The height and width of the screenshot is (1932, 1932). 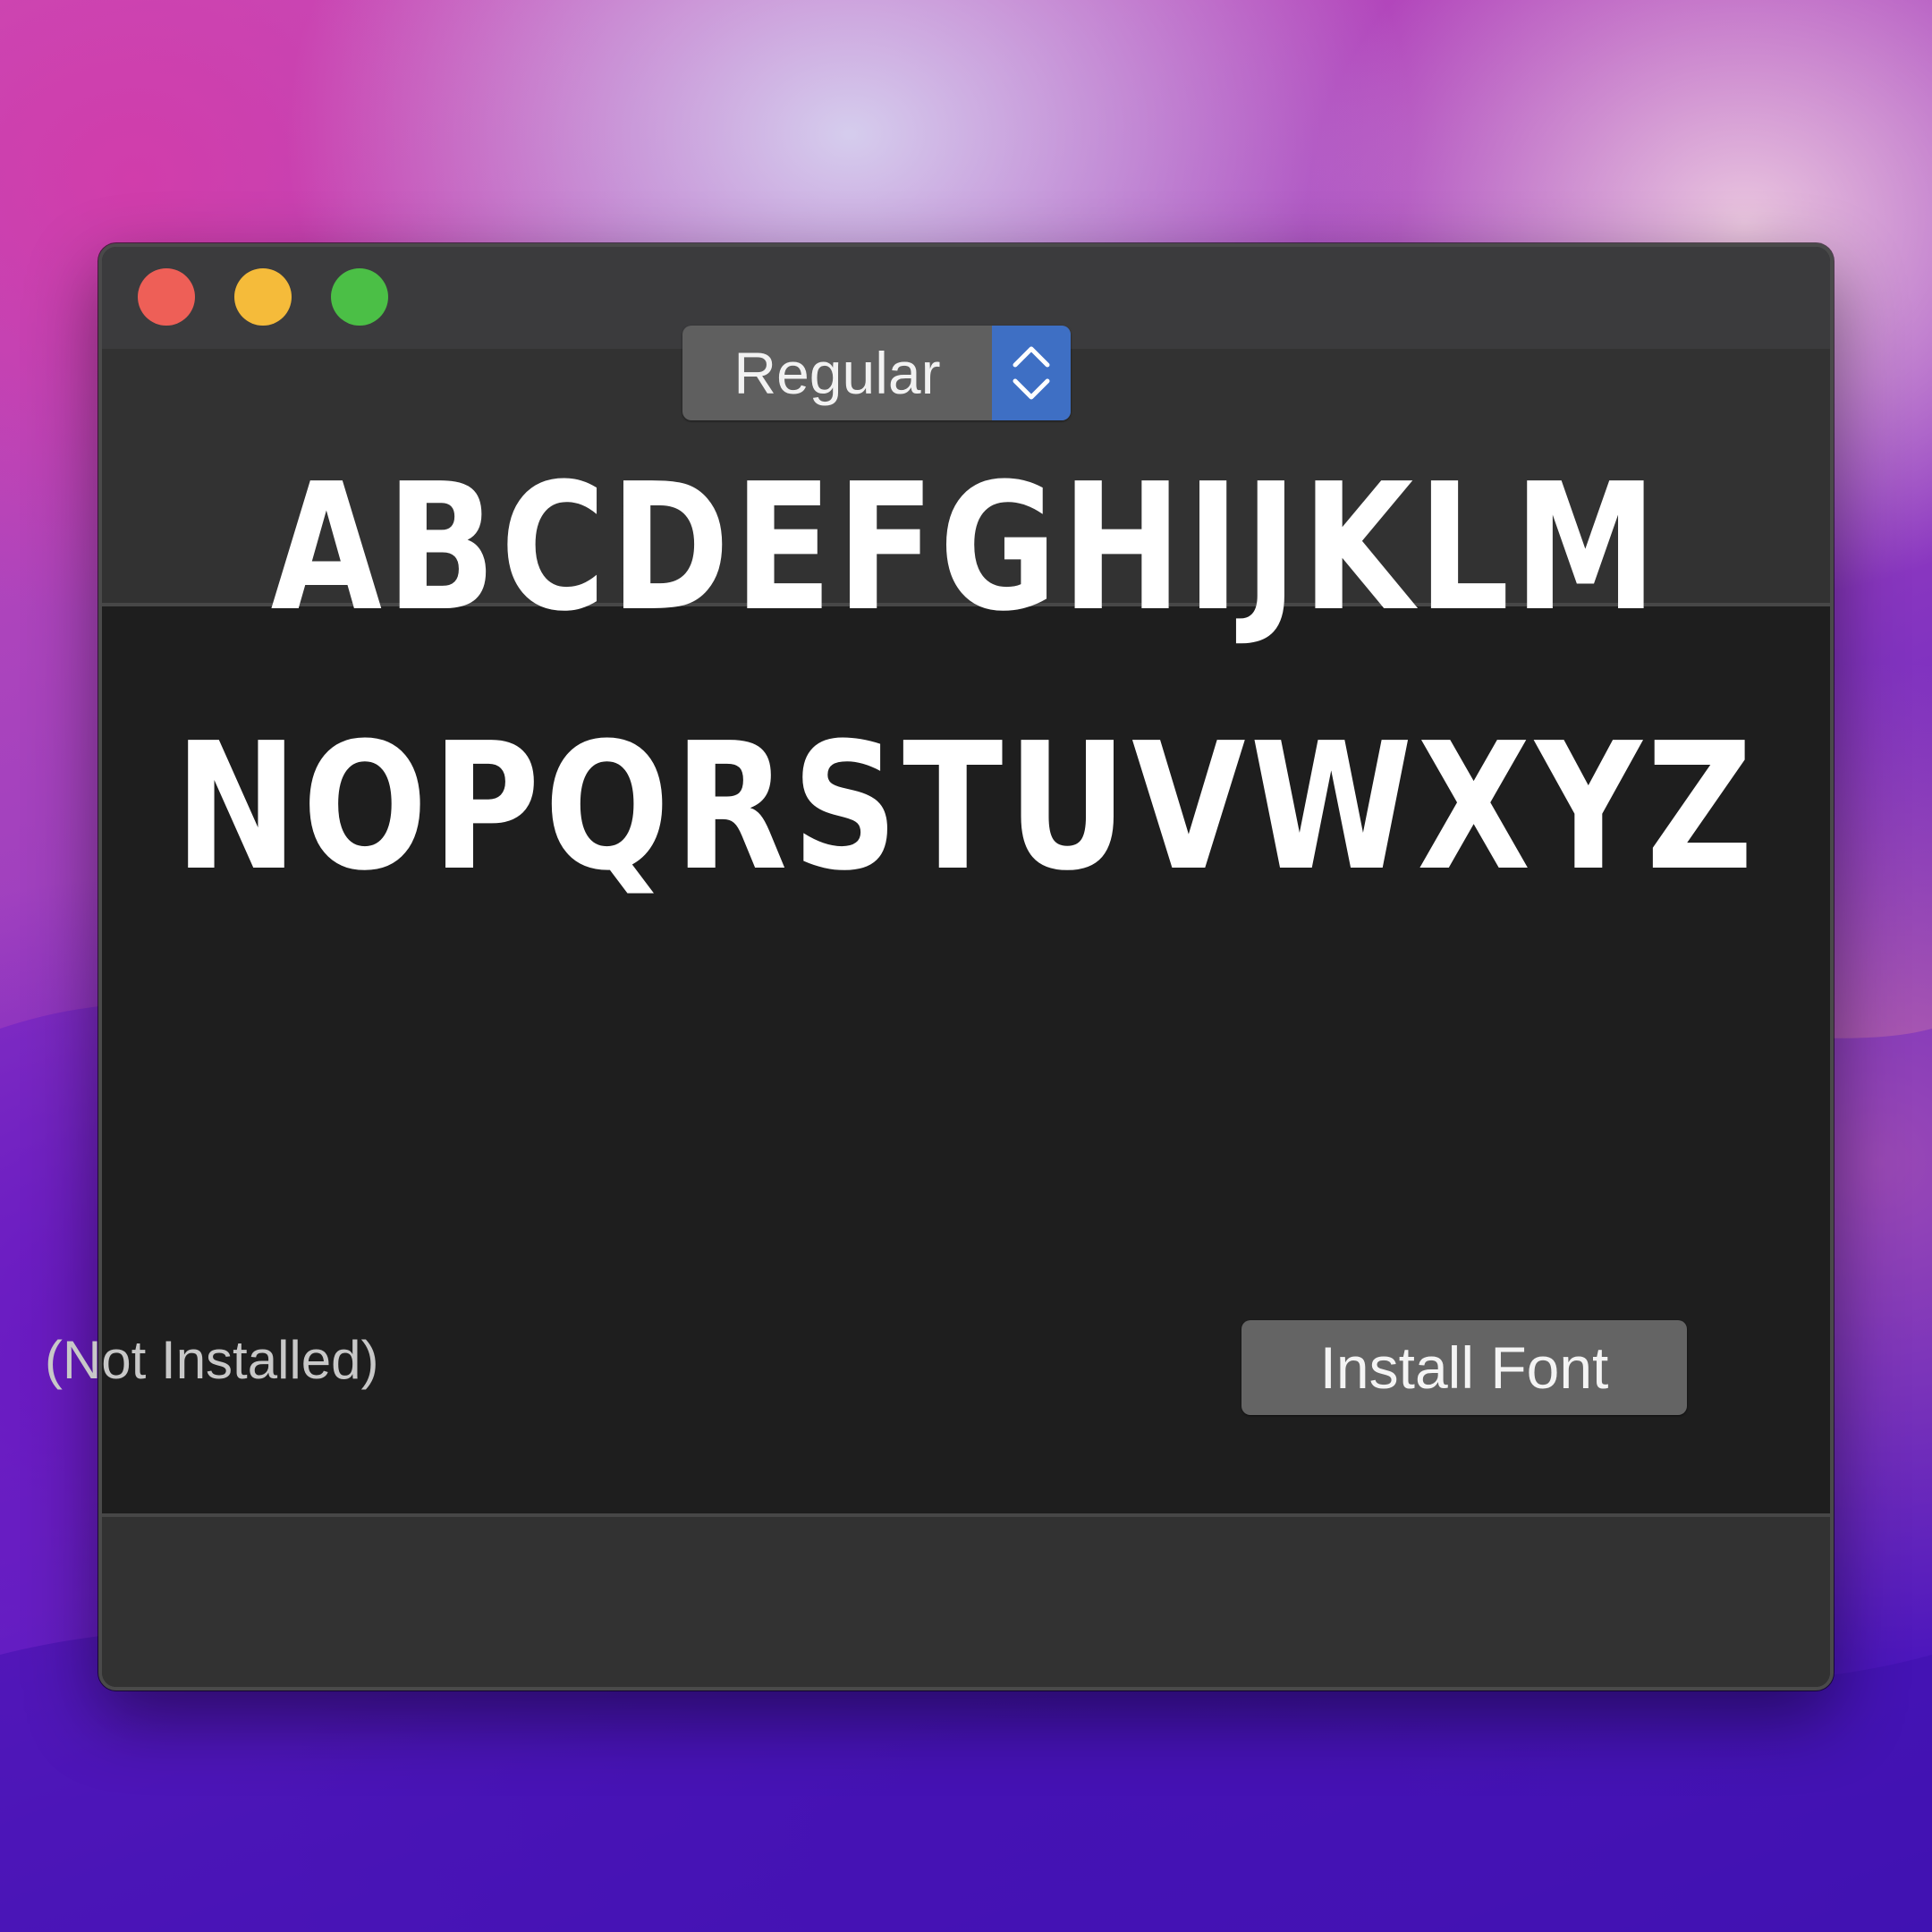 I want to click on zoom-button, so click(x=359, y=297).